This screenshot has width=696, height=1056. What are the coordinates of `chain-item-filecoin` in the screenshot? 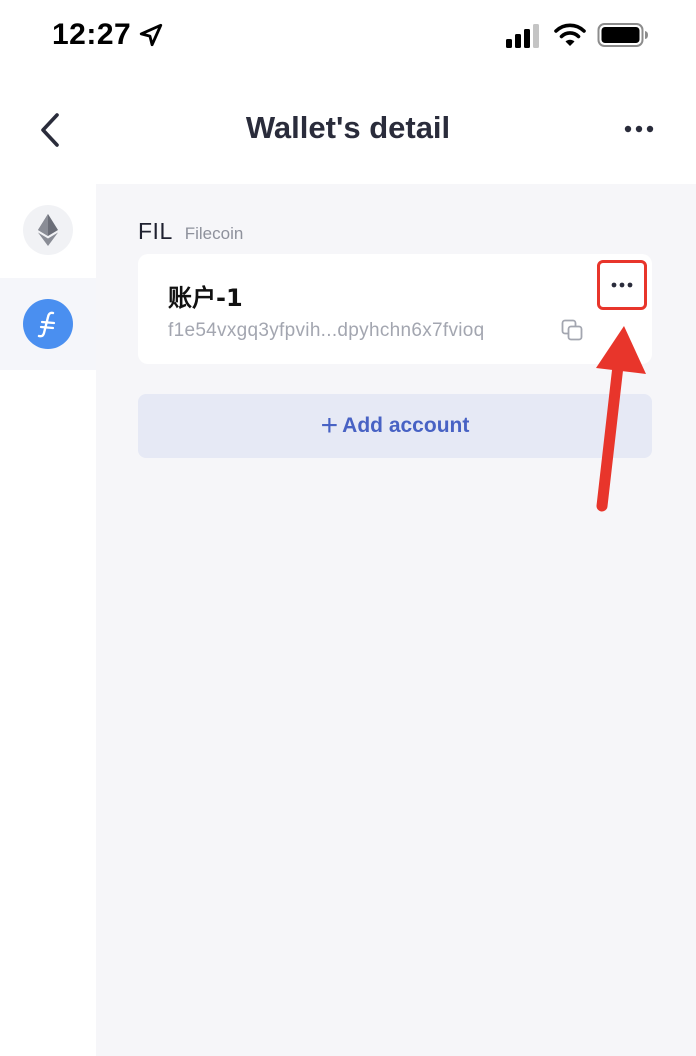 It's located at (48, 324).